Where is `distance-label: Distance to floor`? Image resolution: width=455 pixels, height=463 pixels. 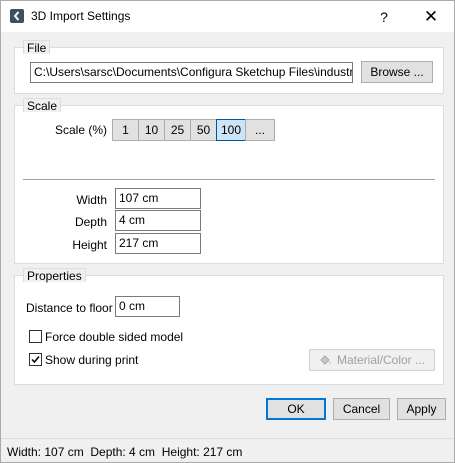 distance-label: Distance to floor is located at coordinates (69, 308).